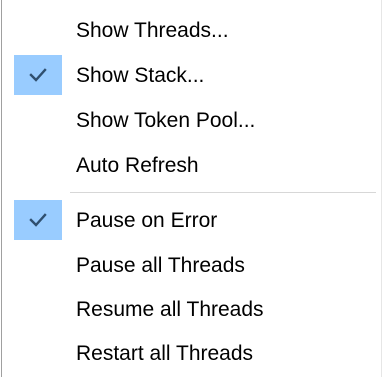  I want to click on menu-item-label: Resume all Threads, so click(170, 309).